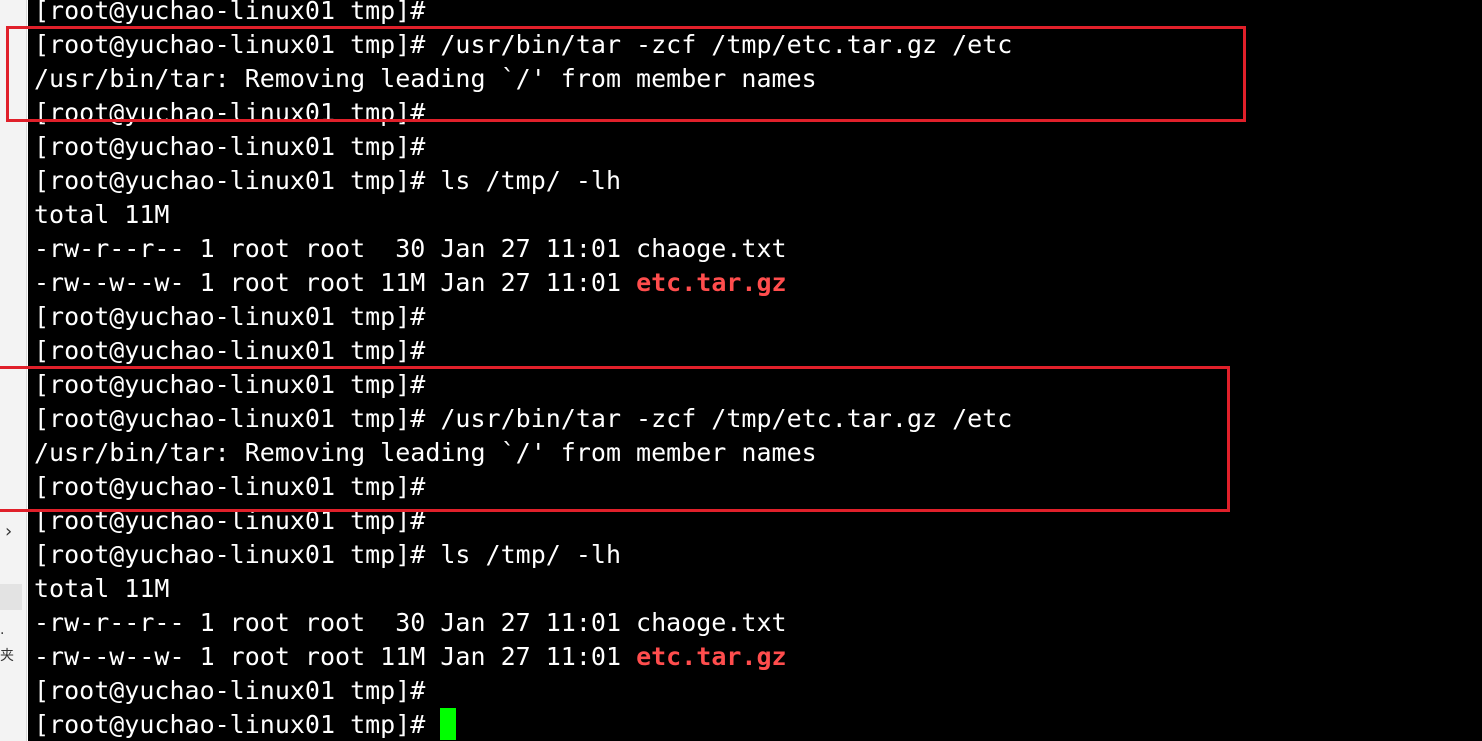 This screenshot has width=1482, height=741. I want to click on chevron-right-icon: ›, so click(8, 532).